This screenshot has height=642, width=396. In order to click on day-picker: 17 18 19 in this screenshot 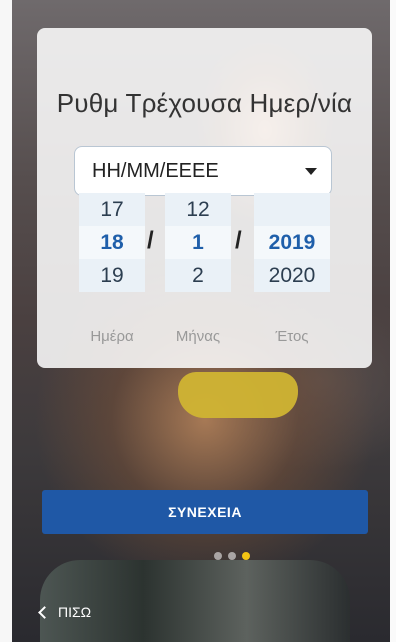, I will do `click(112, 242)`.